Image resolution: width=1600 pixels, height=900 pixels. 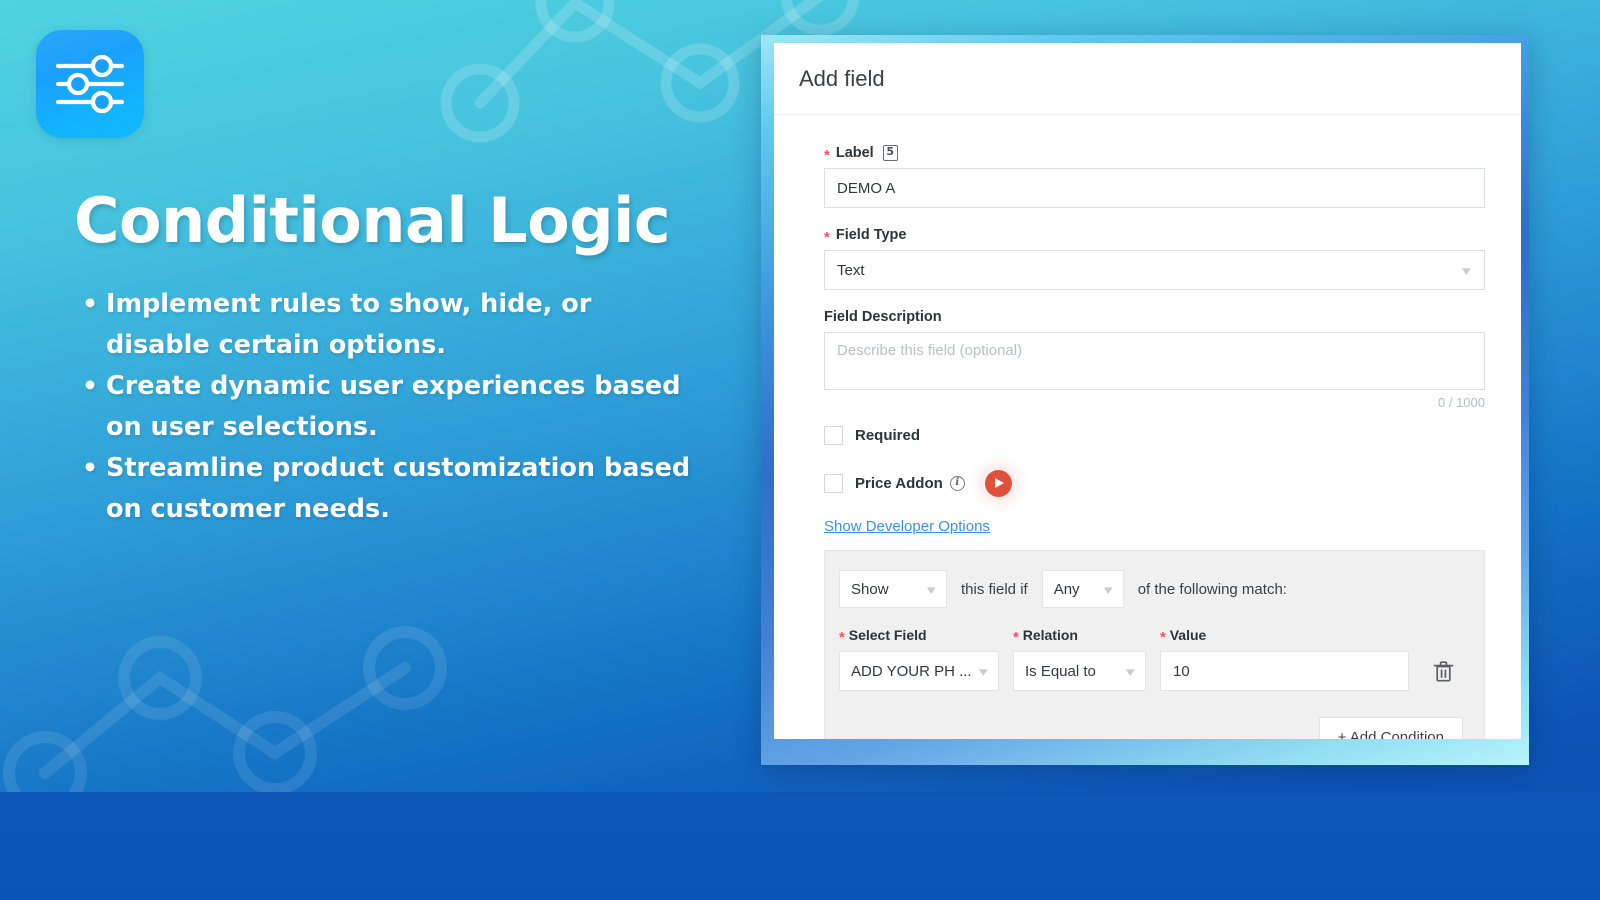 I want to click on play-icon, so click(x=998, y=483).